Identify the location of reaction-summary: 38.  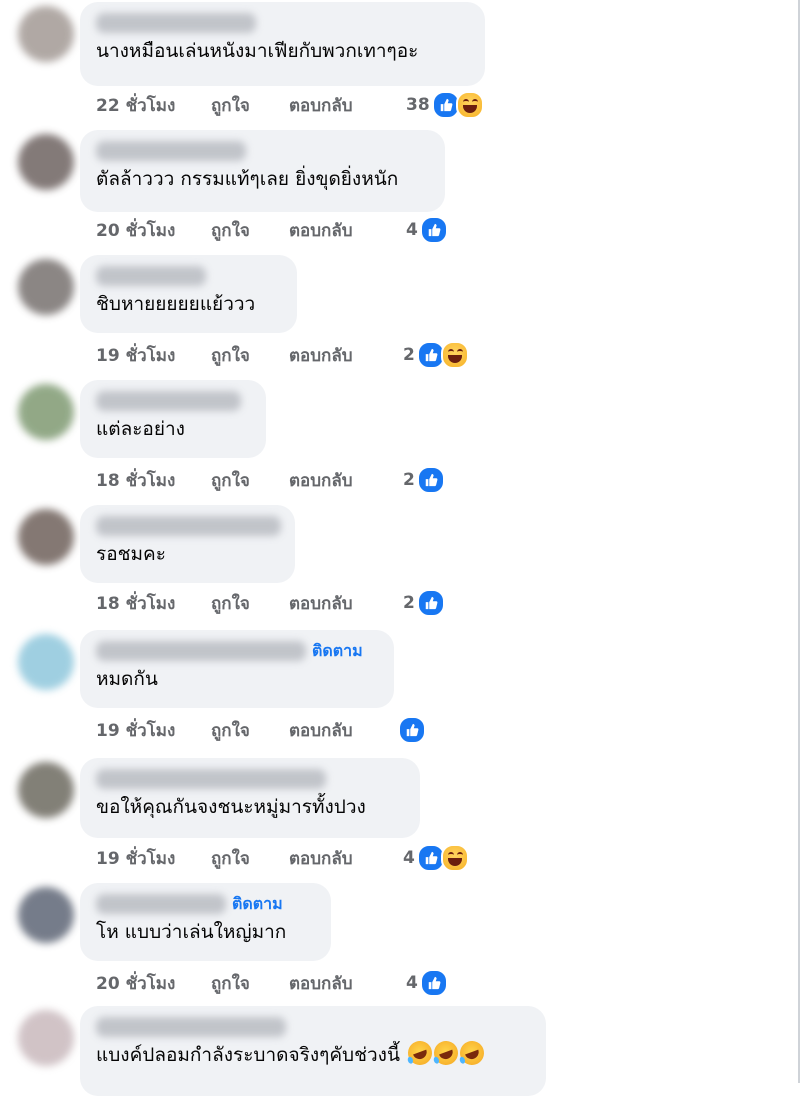
(445, 105).